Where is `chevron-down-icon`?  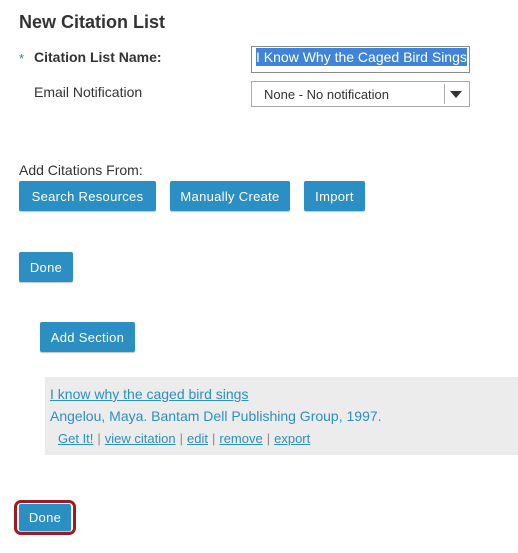 chevron-down-icon is located at coordinates (456, 94).